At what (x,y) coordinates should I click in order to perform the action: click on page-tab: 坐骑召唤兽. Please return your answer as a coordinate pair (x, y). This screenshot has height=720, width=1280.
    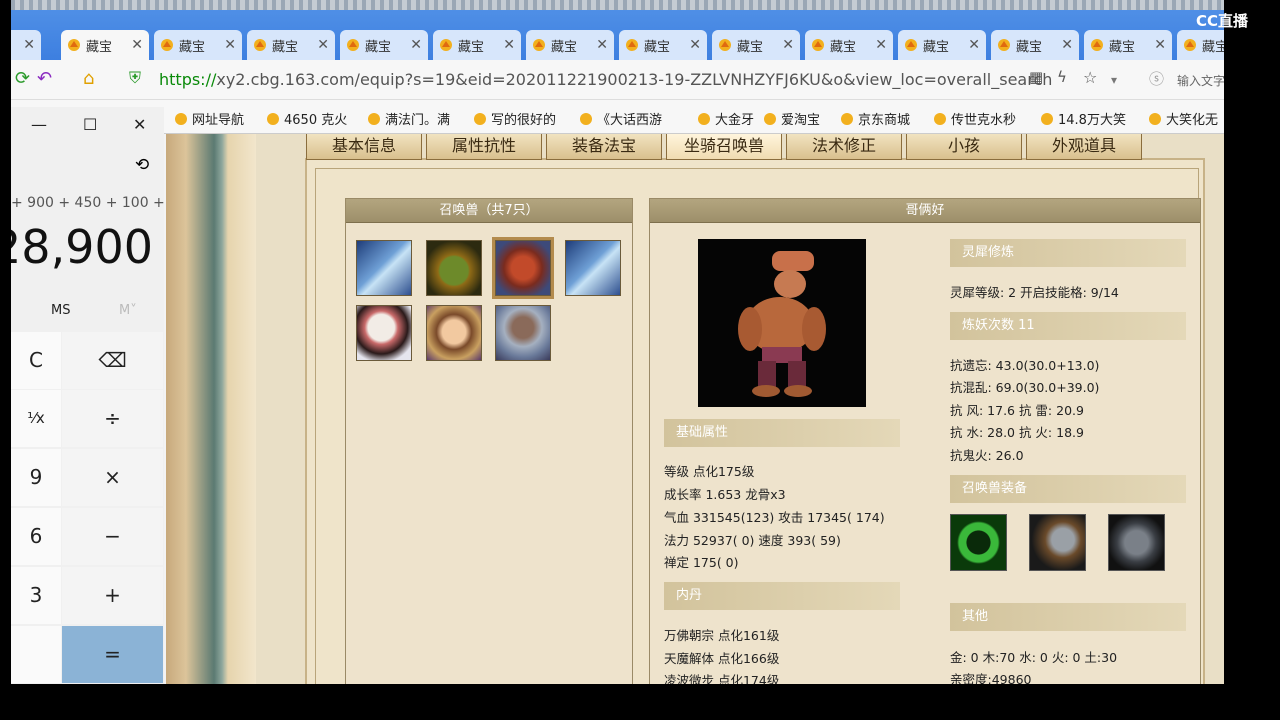
    Looking at the image, I should click on (724, 147).